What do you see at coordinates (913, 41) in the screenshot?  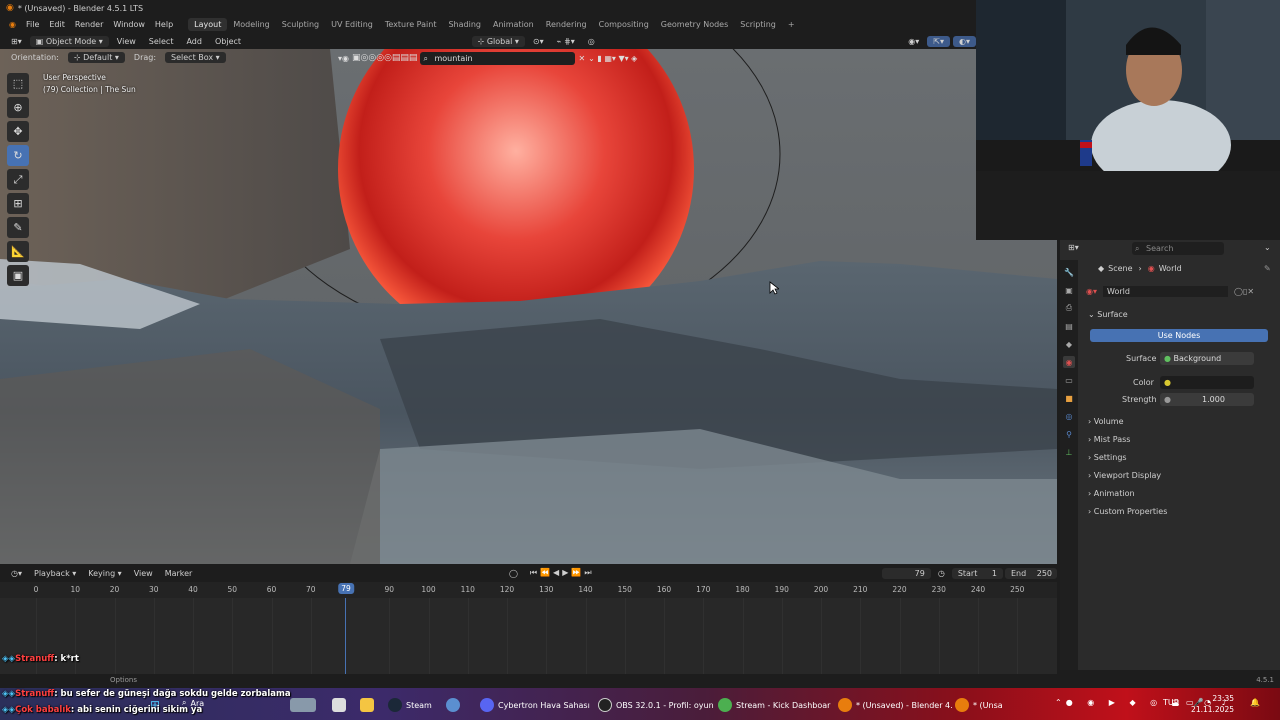 I see `visibility-icon: ◉▾` at bounding box center [913, 41].